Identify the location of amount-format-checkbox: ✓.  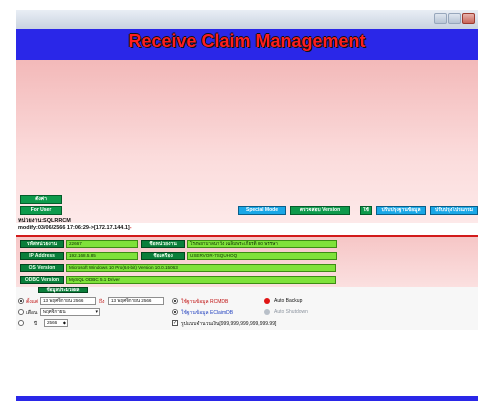
(175, 323).